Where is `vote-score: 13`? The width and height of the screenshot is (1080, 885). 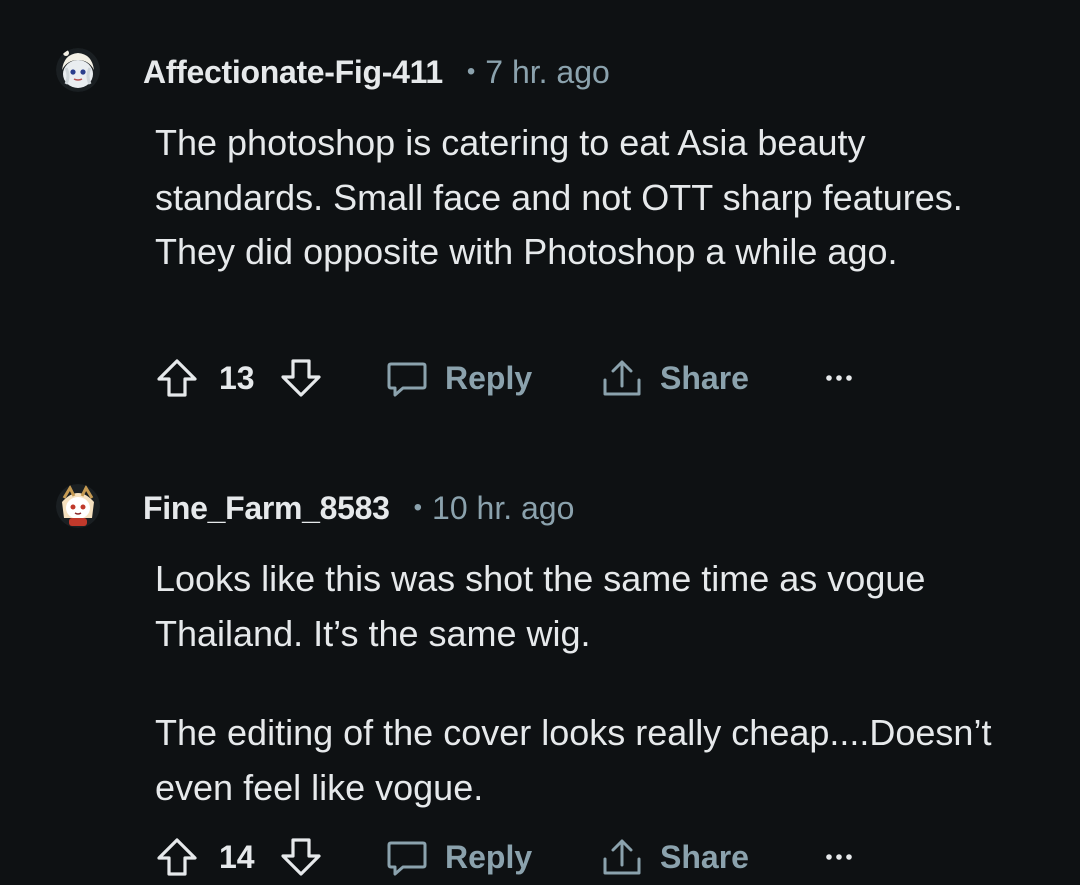 vote-score: 13 is located at coordinates (237, 377).